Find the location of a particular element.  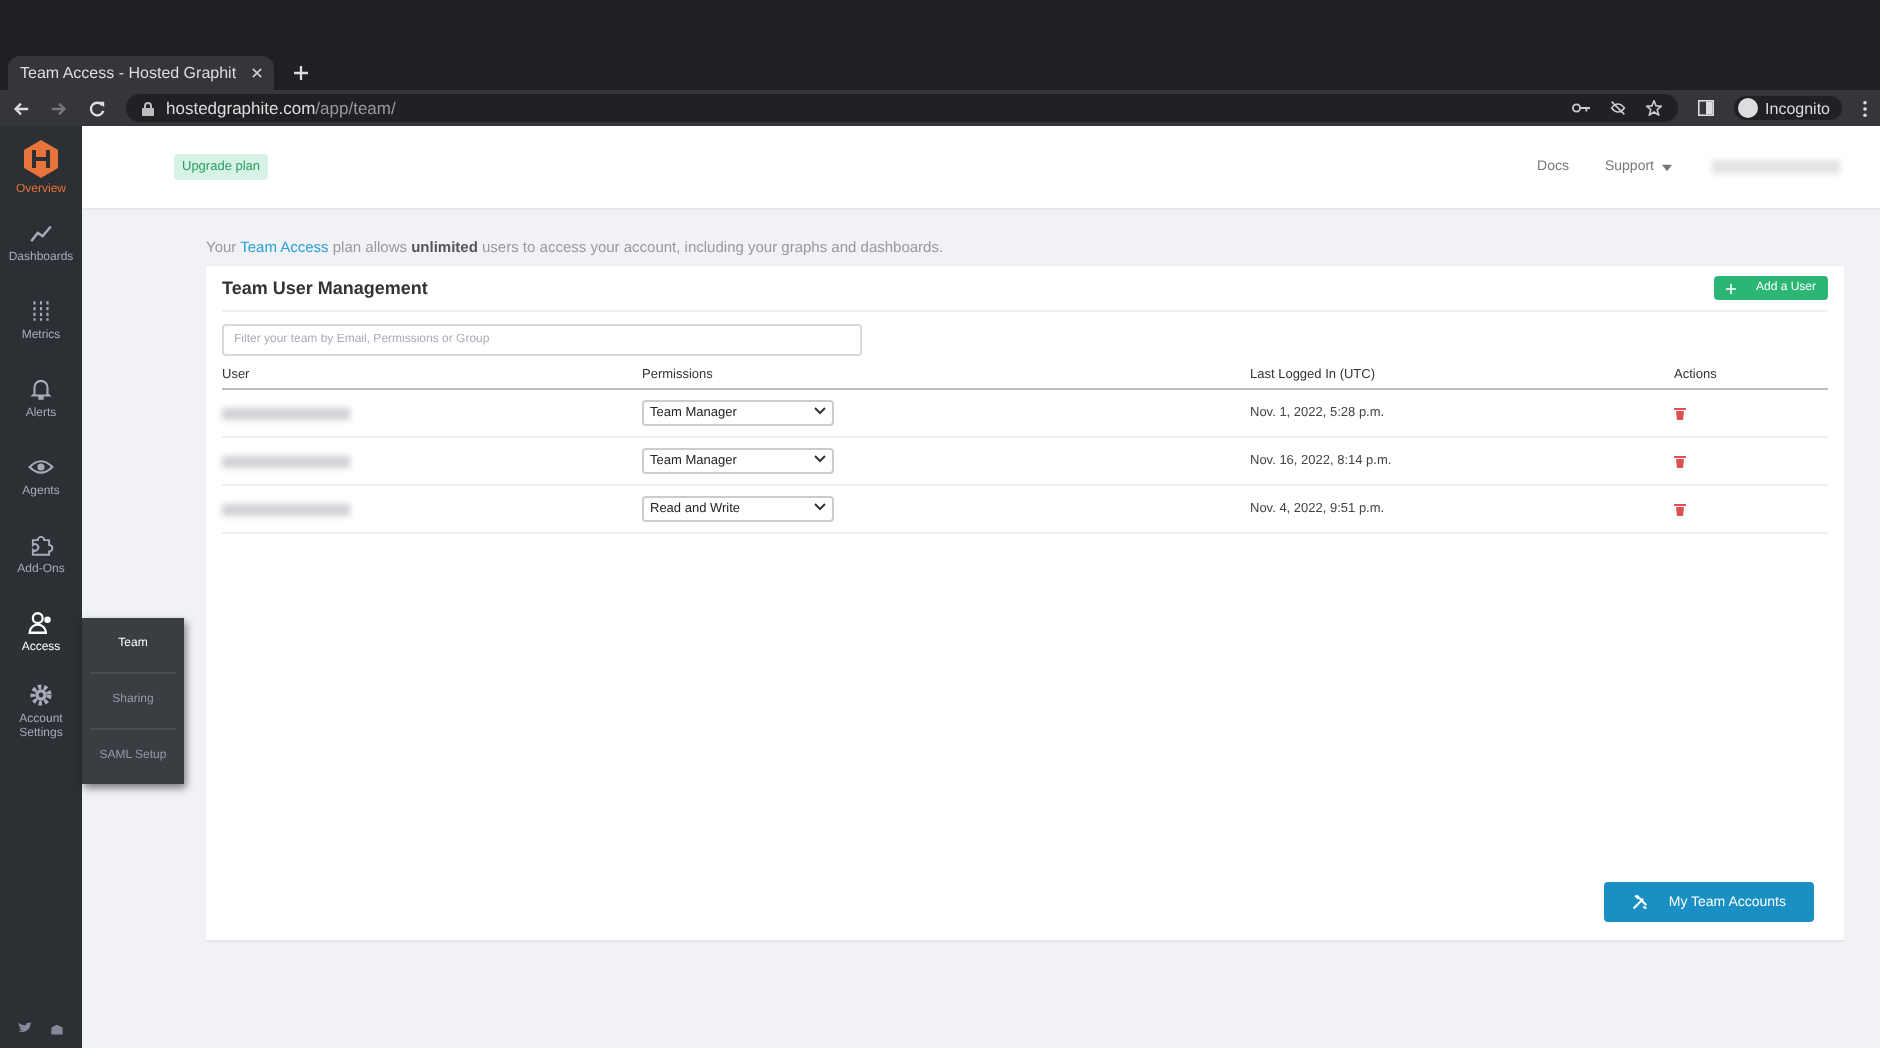

new-tab-icon is located at coordinates (301, 73).